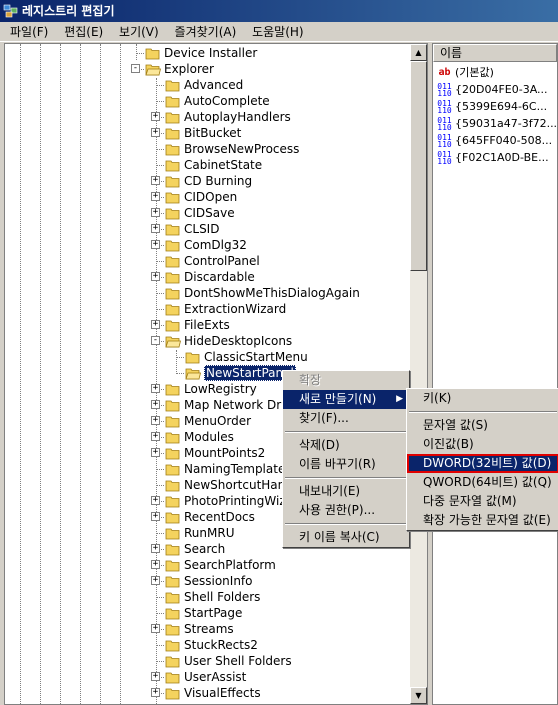  What do you see at coordinates (208, 597) in the screenshot?
I see `tree-node-shell-folders: Shell Folders` at bounding box center [208, 597].